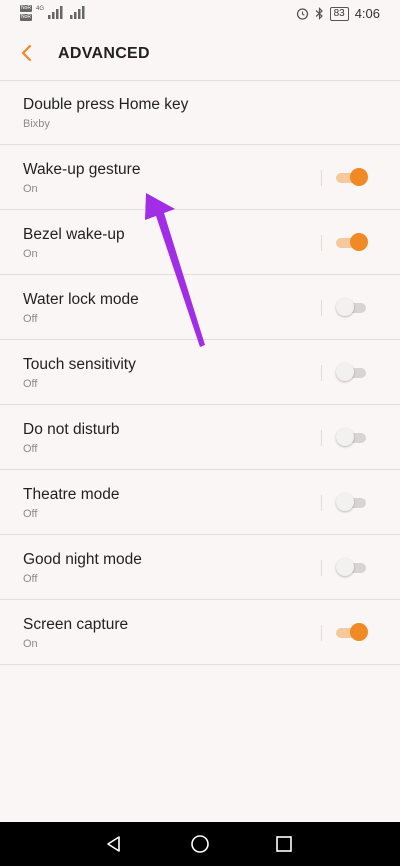 Image resolution: width=400 pixels, height=866 pixels. I want to click on navigation-bar, so click(200, 844).